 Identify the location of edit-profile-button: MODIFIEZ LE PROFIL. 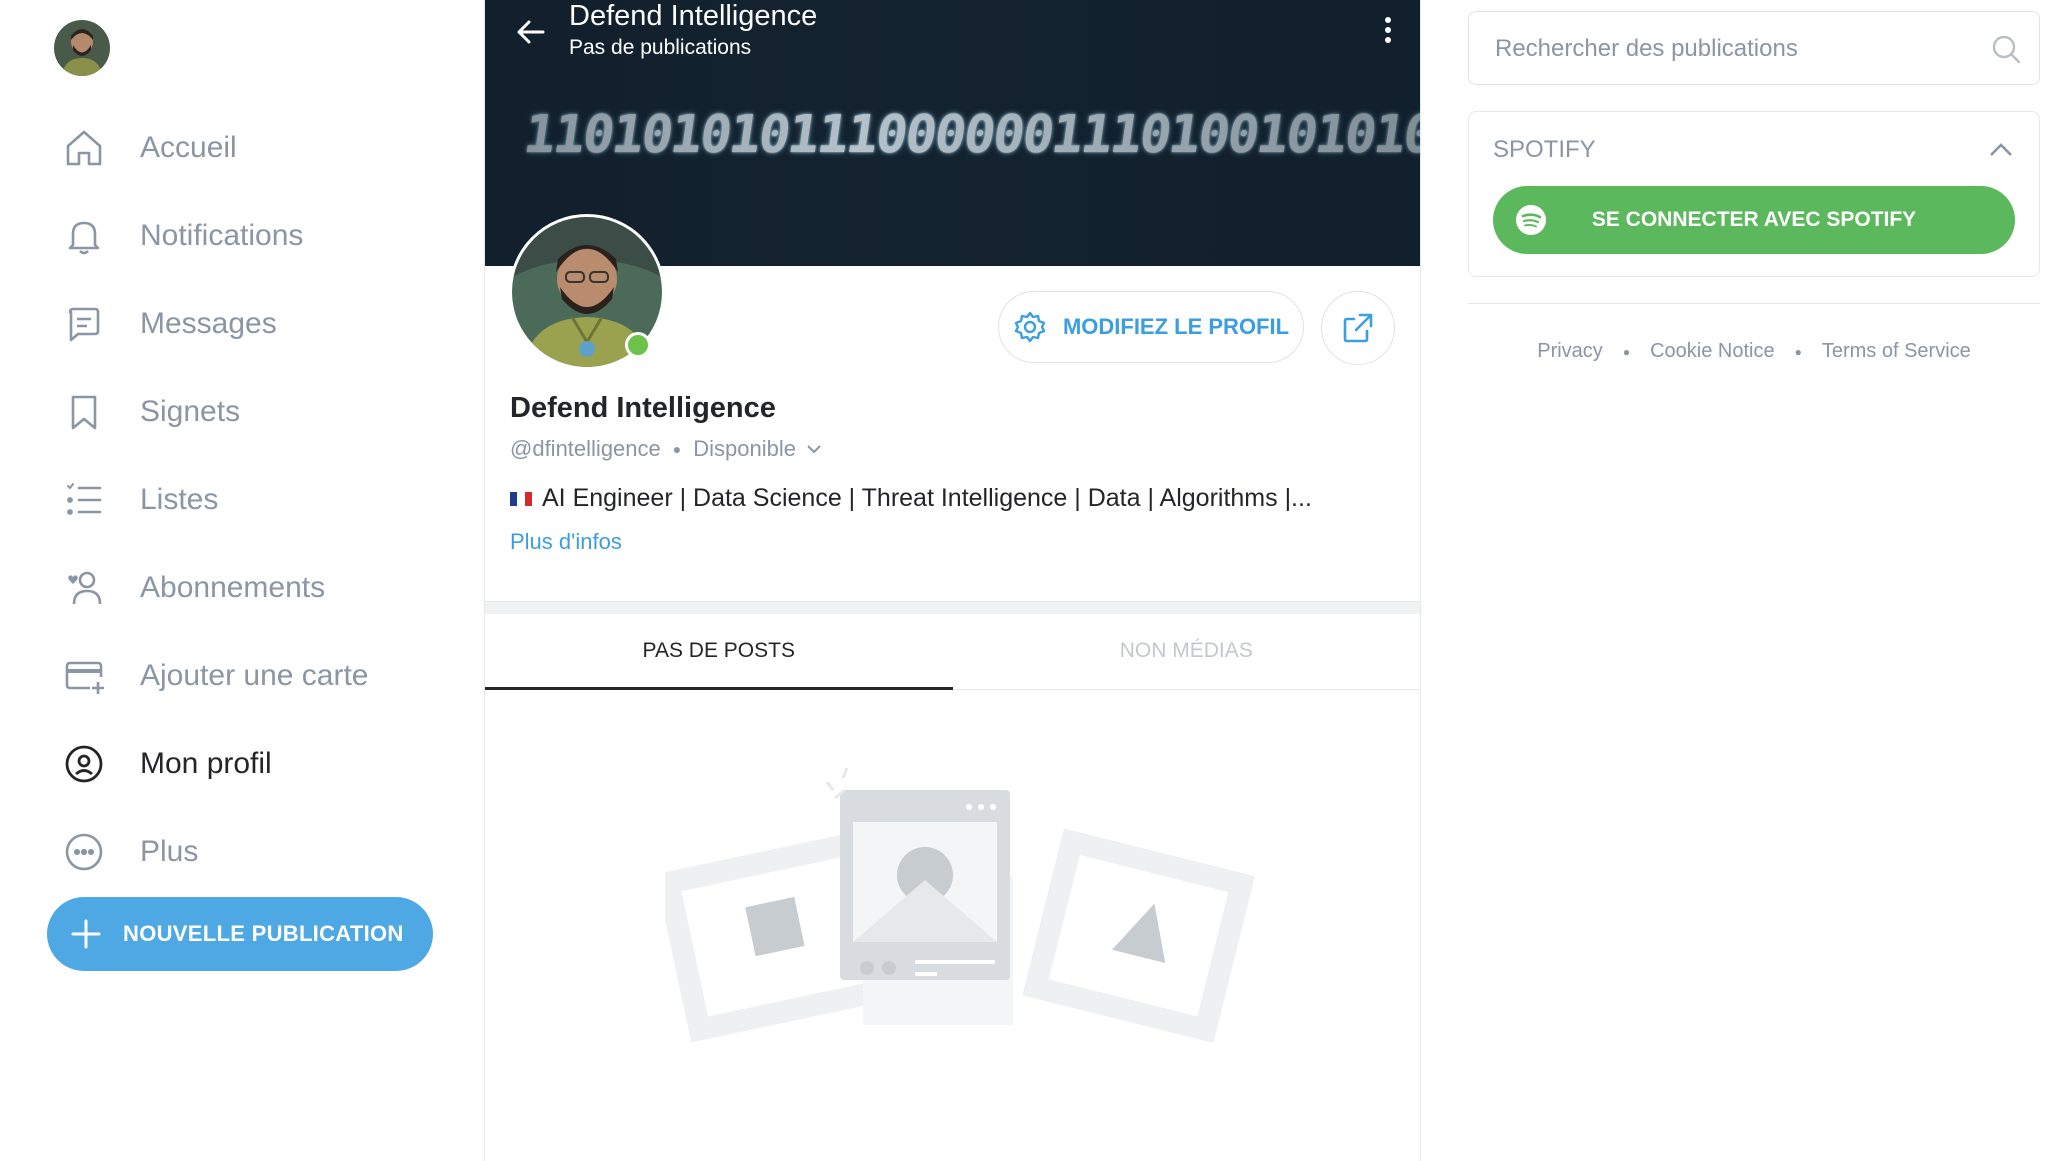
(1151, 327).